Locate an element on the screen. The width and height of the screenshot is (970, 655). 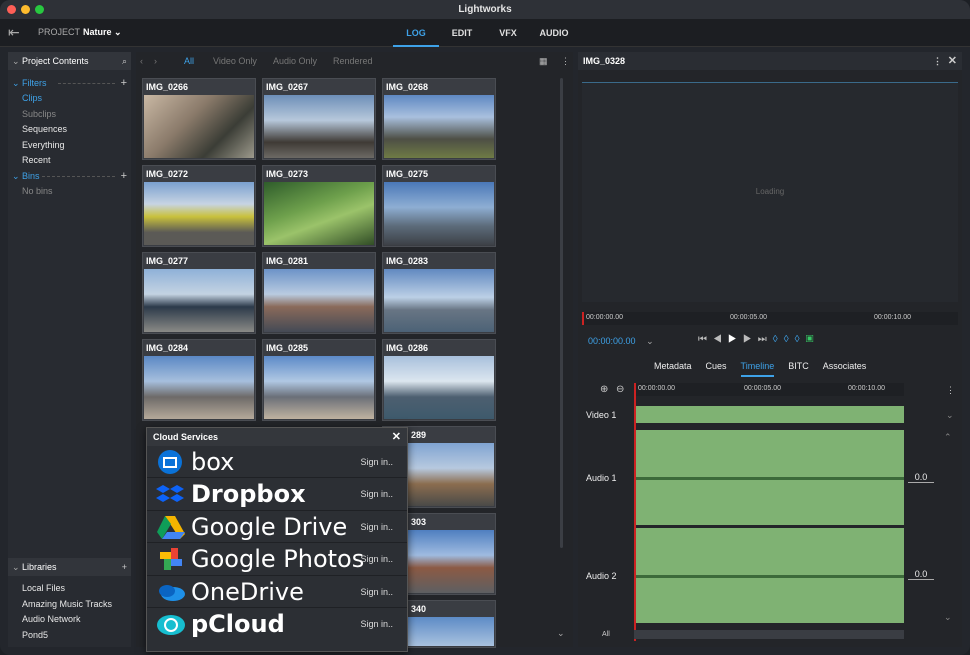
project-contents-header: ⌄ Project Contents ⌕ is located at coordinates (69, 61).